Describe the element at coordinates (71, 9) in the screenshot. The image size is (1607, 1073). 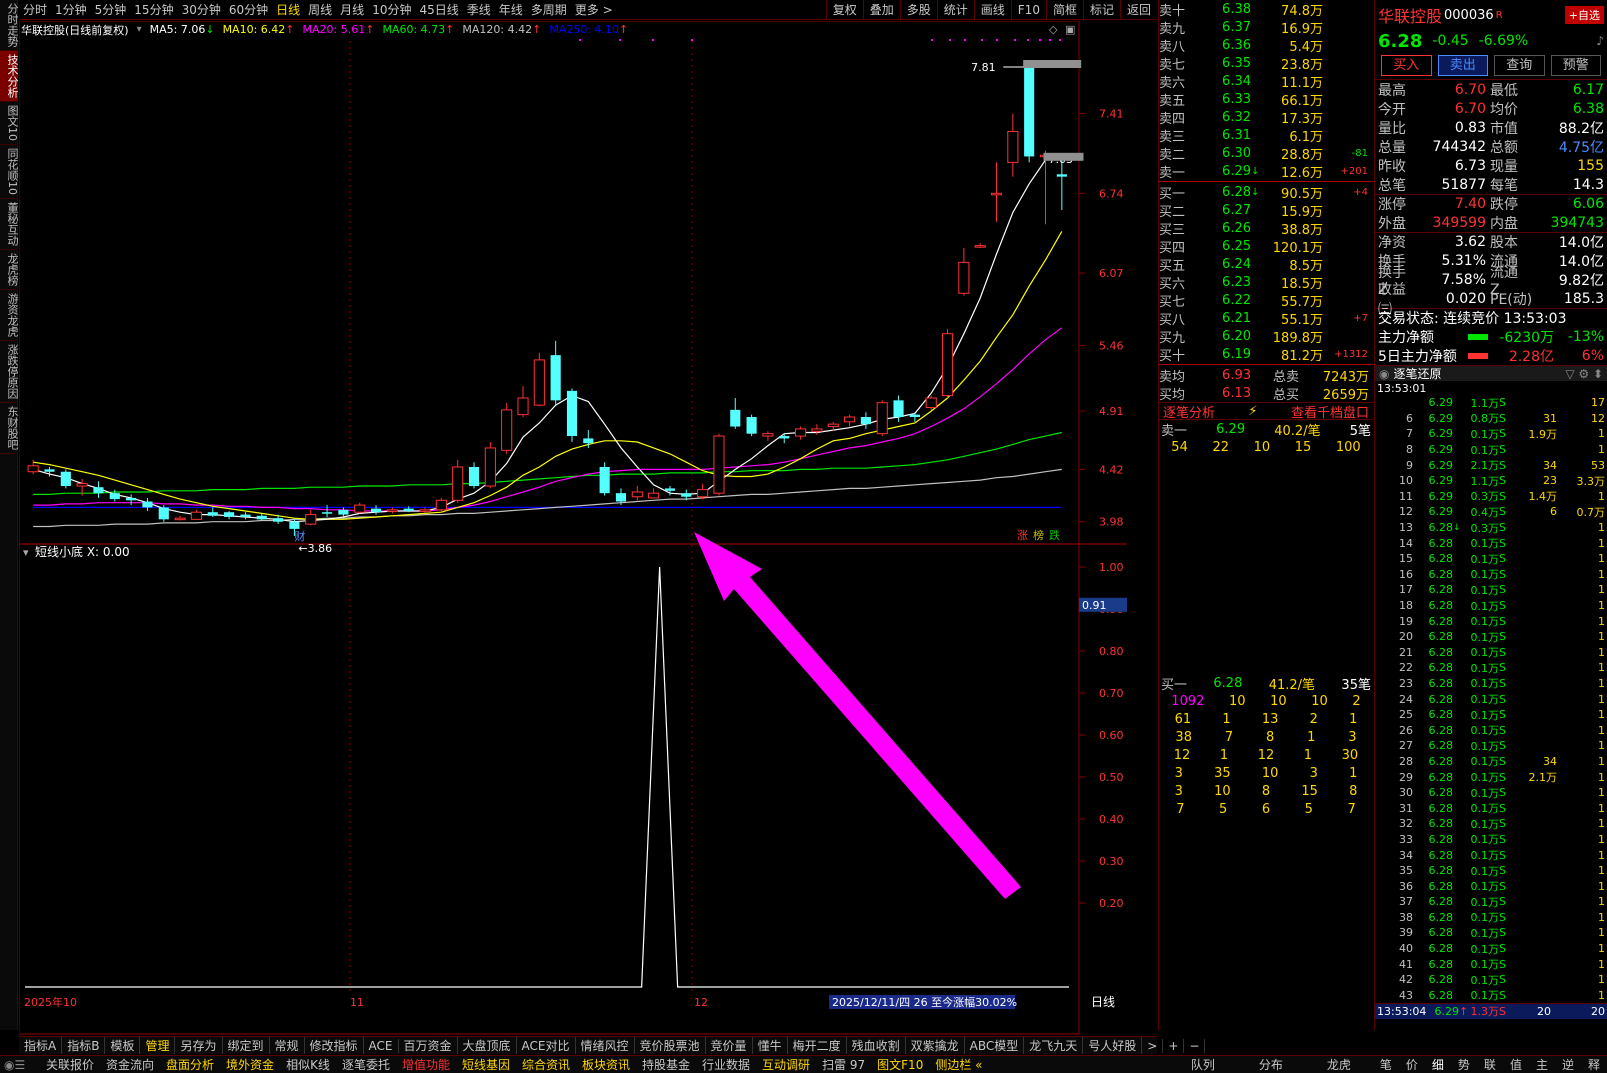
I see `period-tab-1: 1分钟` at that location.